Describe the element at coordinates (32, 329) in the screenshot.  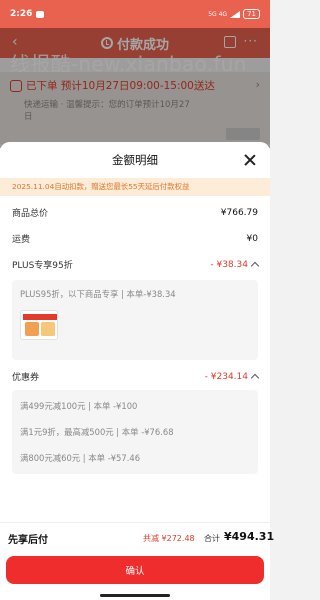
I see `thumb-item-a` at that location.